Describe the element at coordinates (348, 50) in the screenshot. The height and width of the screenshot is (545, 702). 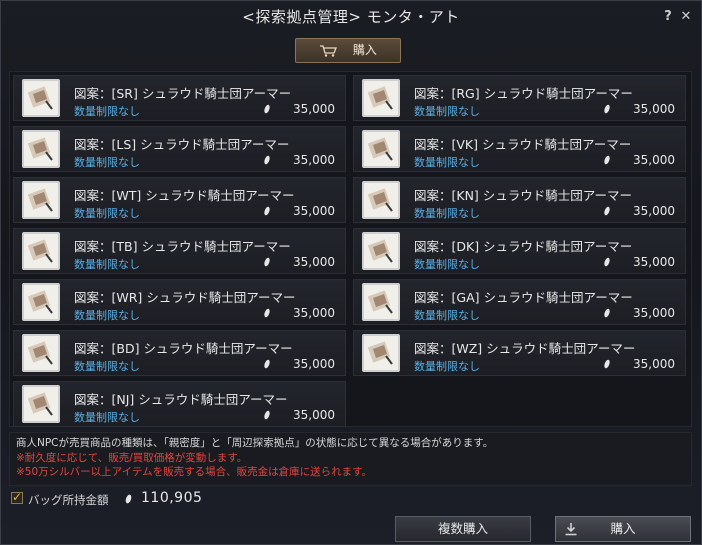
I see `buy-tab-button: 購入` at that location.